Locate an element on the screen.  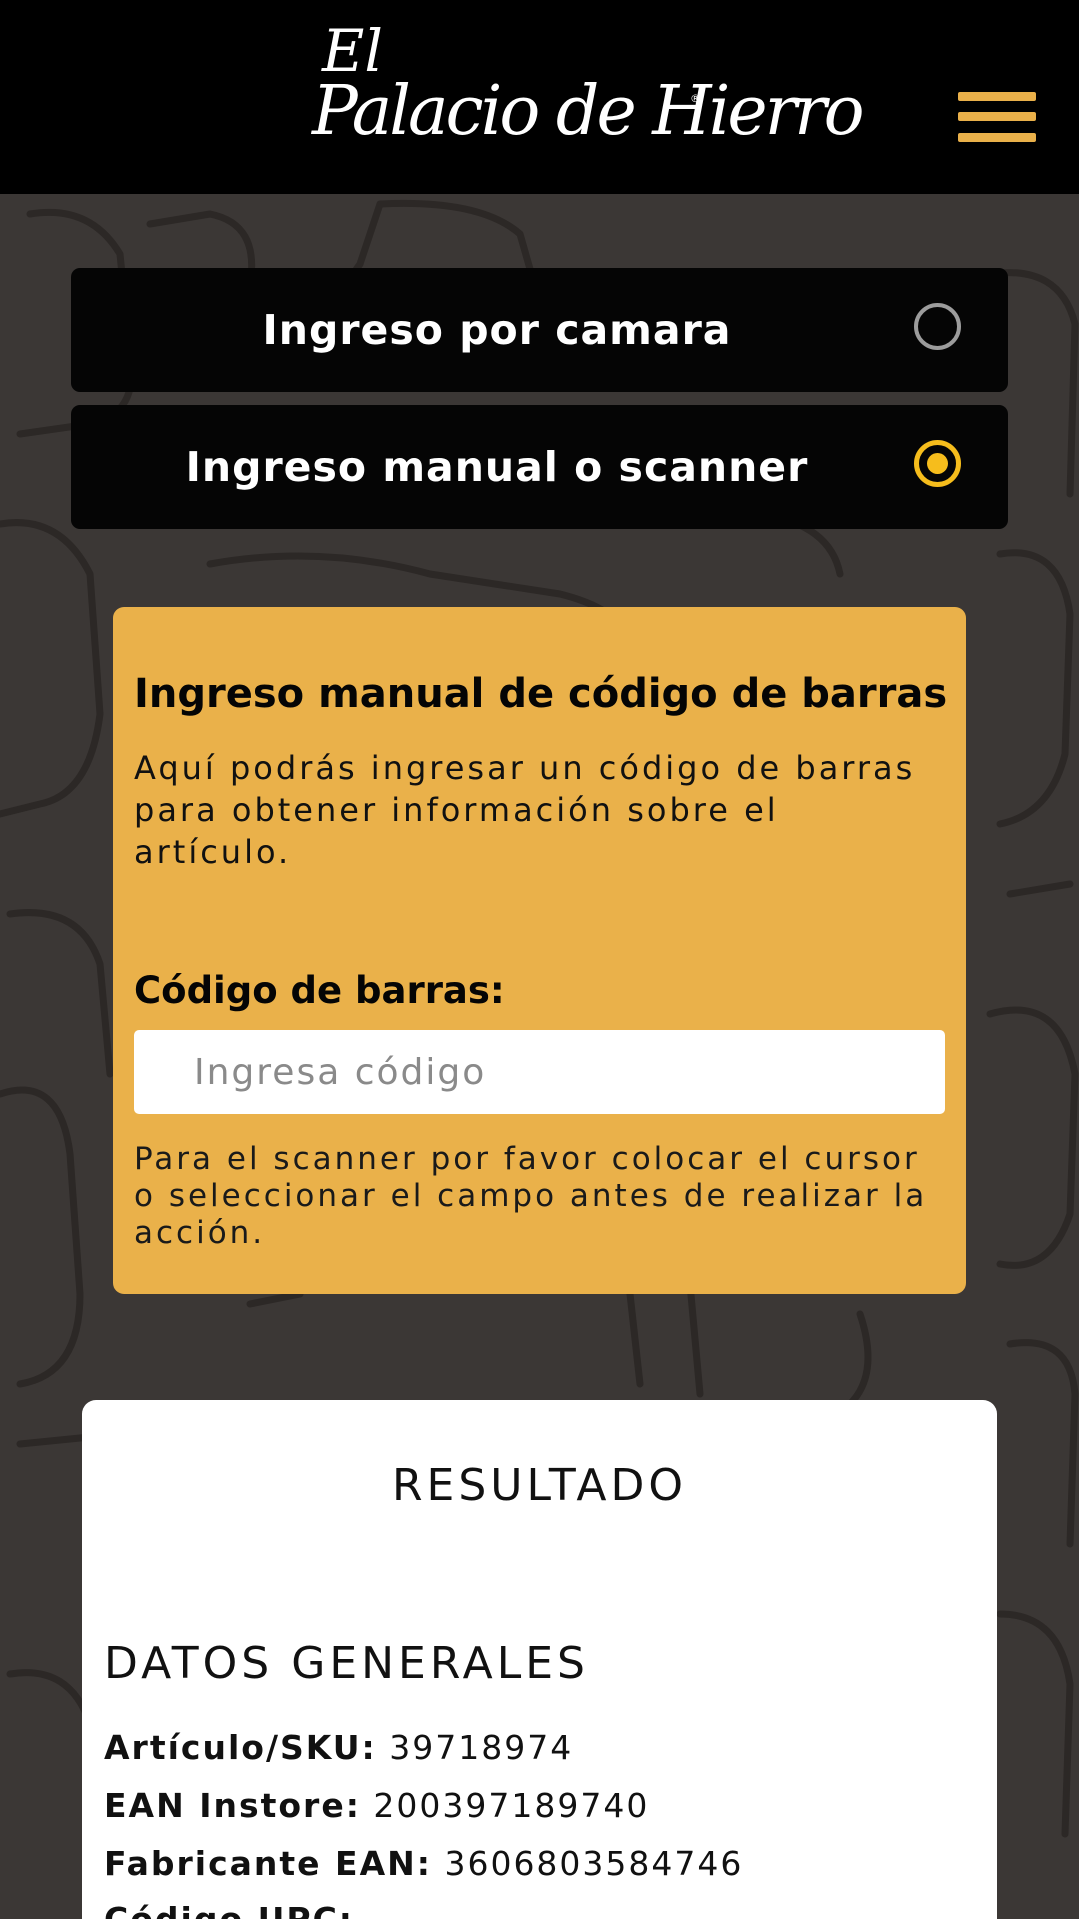
field-sku: Artículo/SKU: 39718974 is located at coordinates (338, 1747).